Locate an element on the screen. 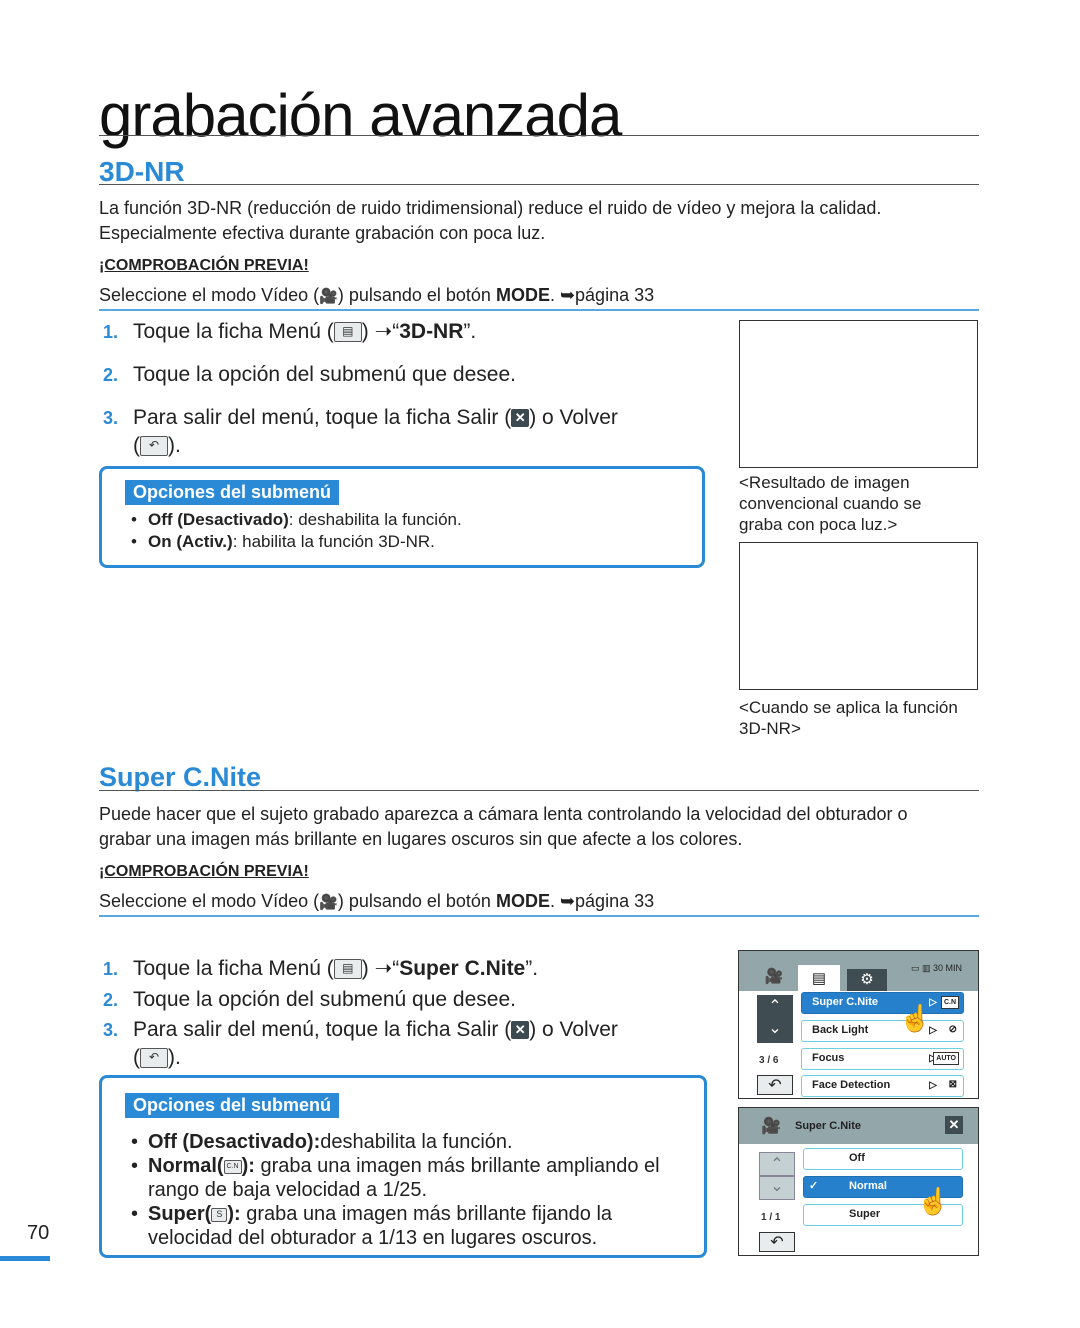 The height and width of the screenshot is (1328, 1080). step-2: 2. Toque la opción del submenú que desee. is located at coordinates (309, 1000).